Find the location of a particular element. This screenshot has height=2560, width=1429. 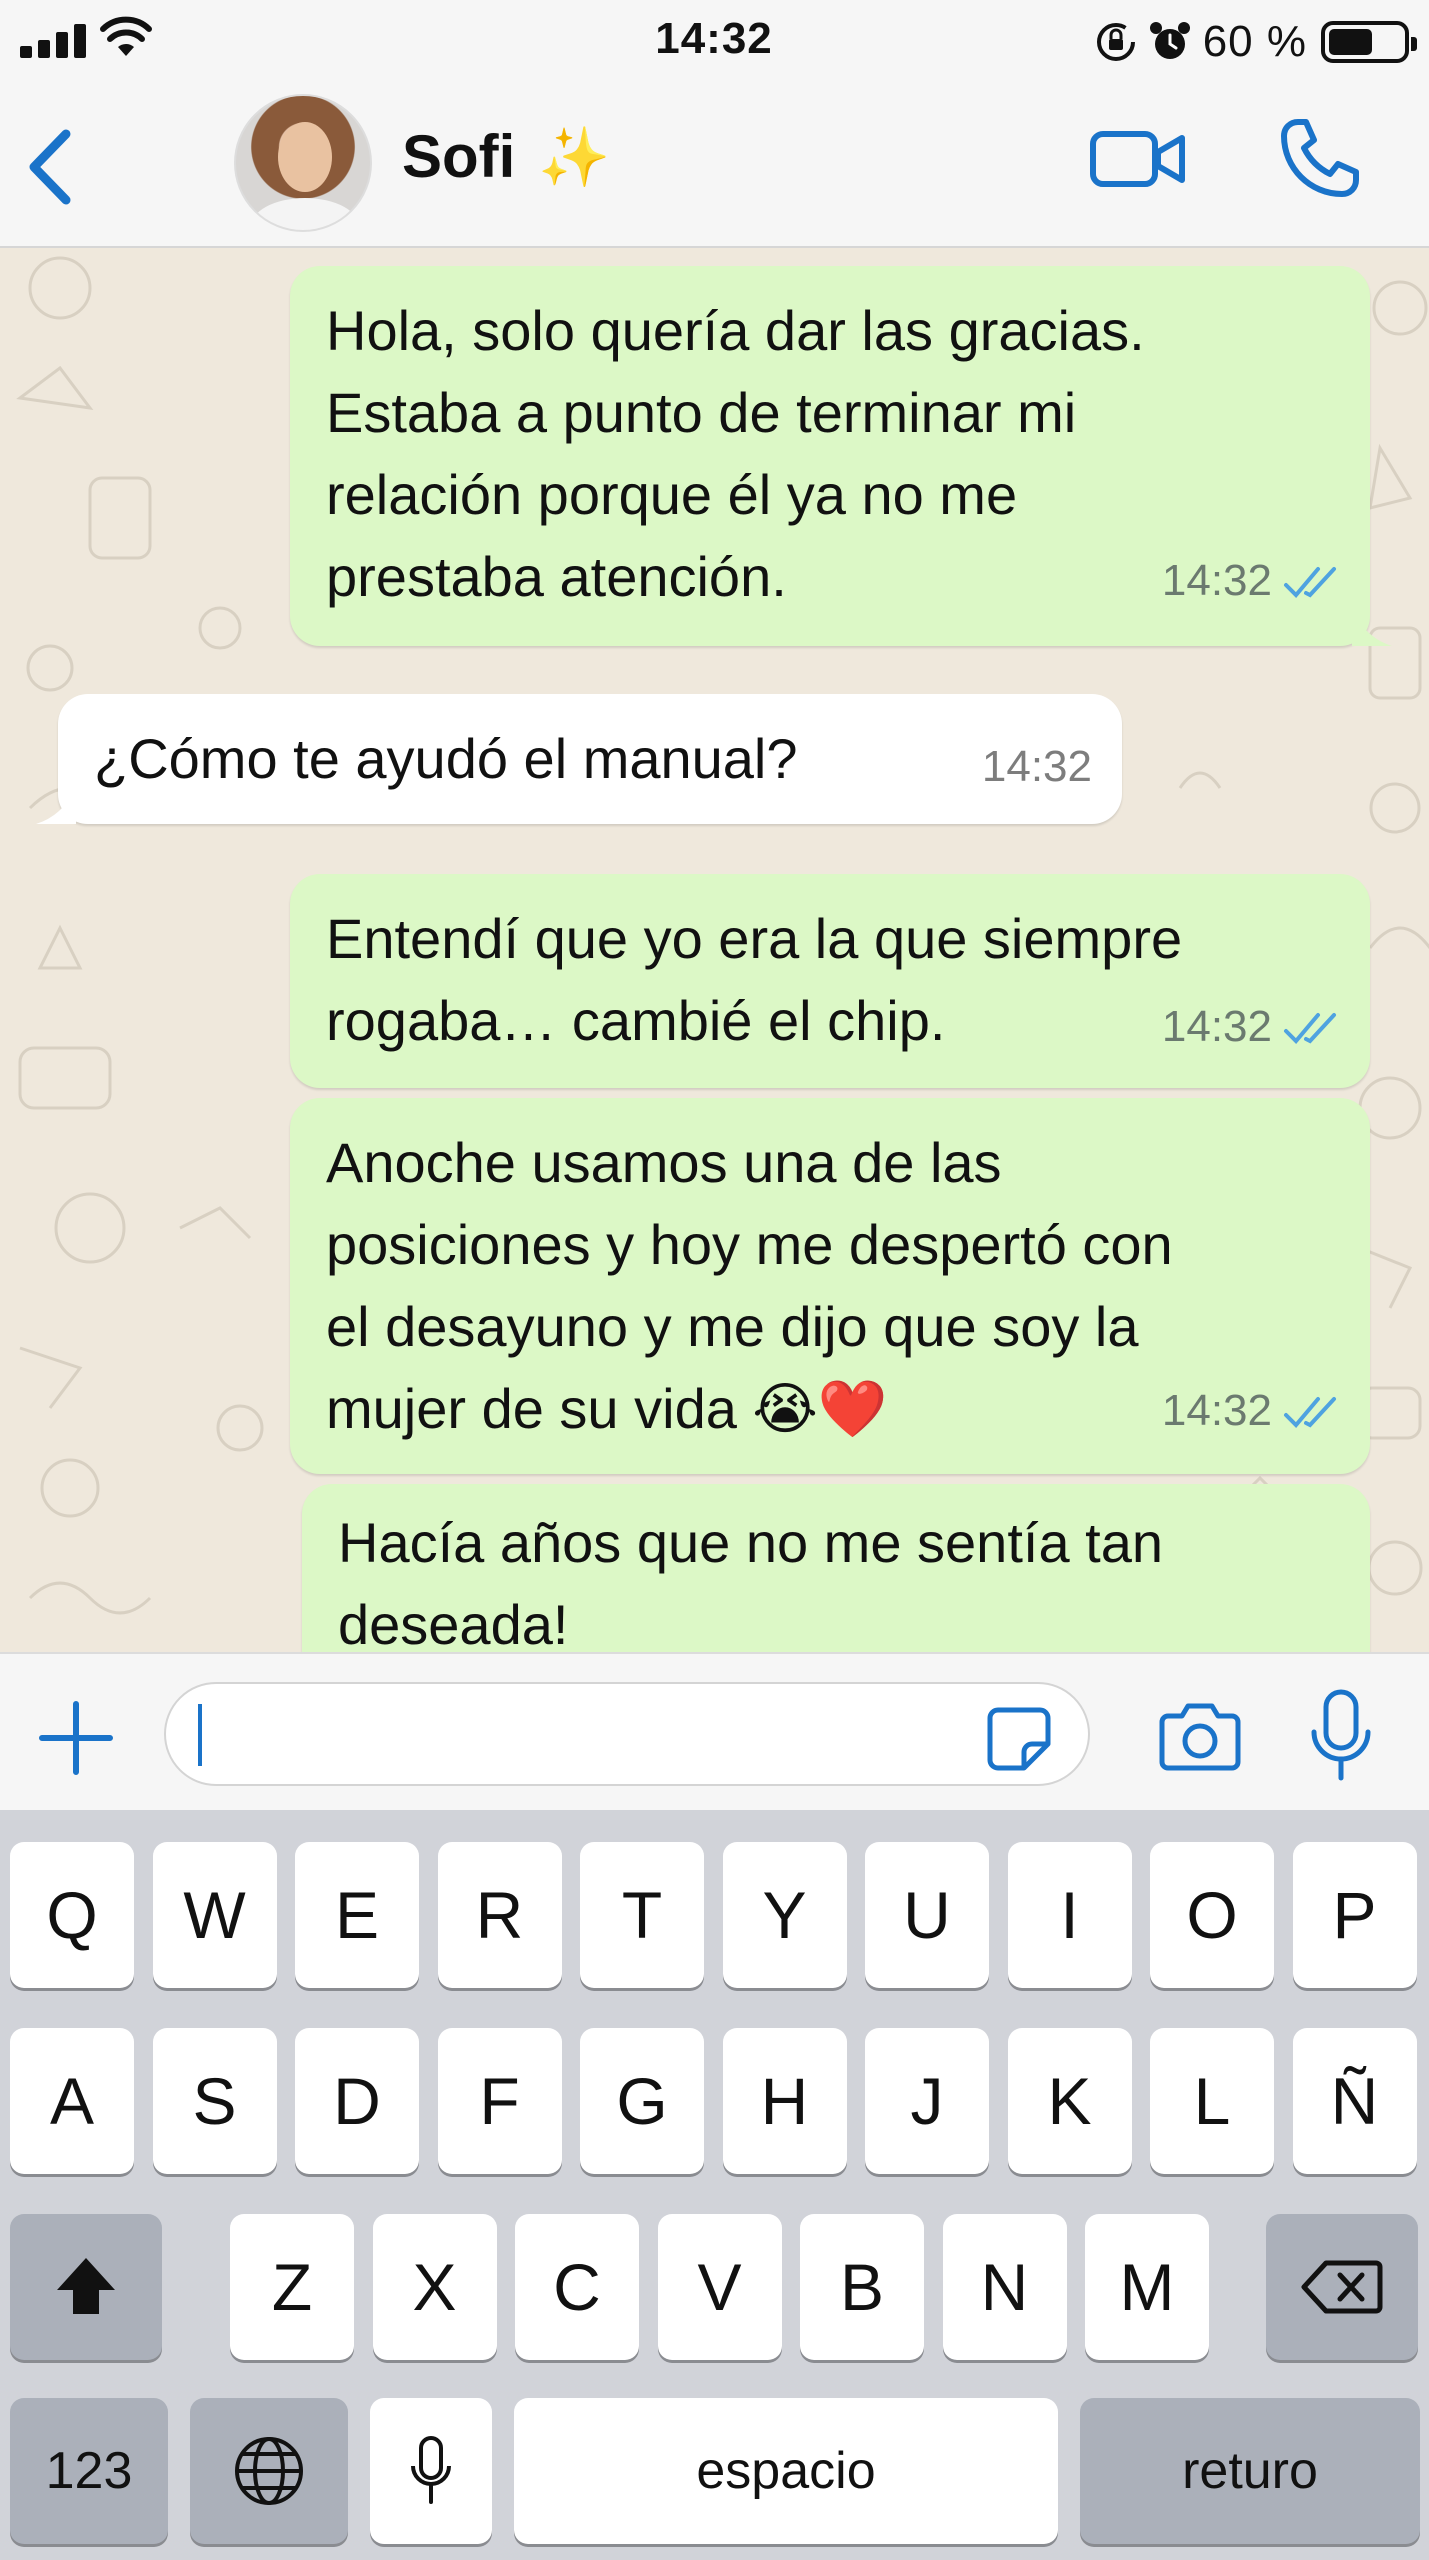

key-j: J is located at coordinates (927, 2101).